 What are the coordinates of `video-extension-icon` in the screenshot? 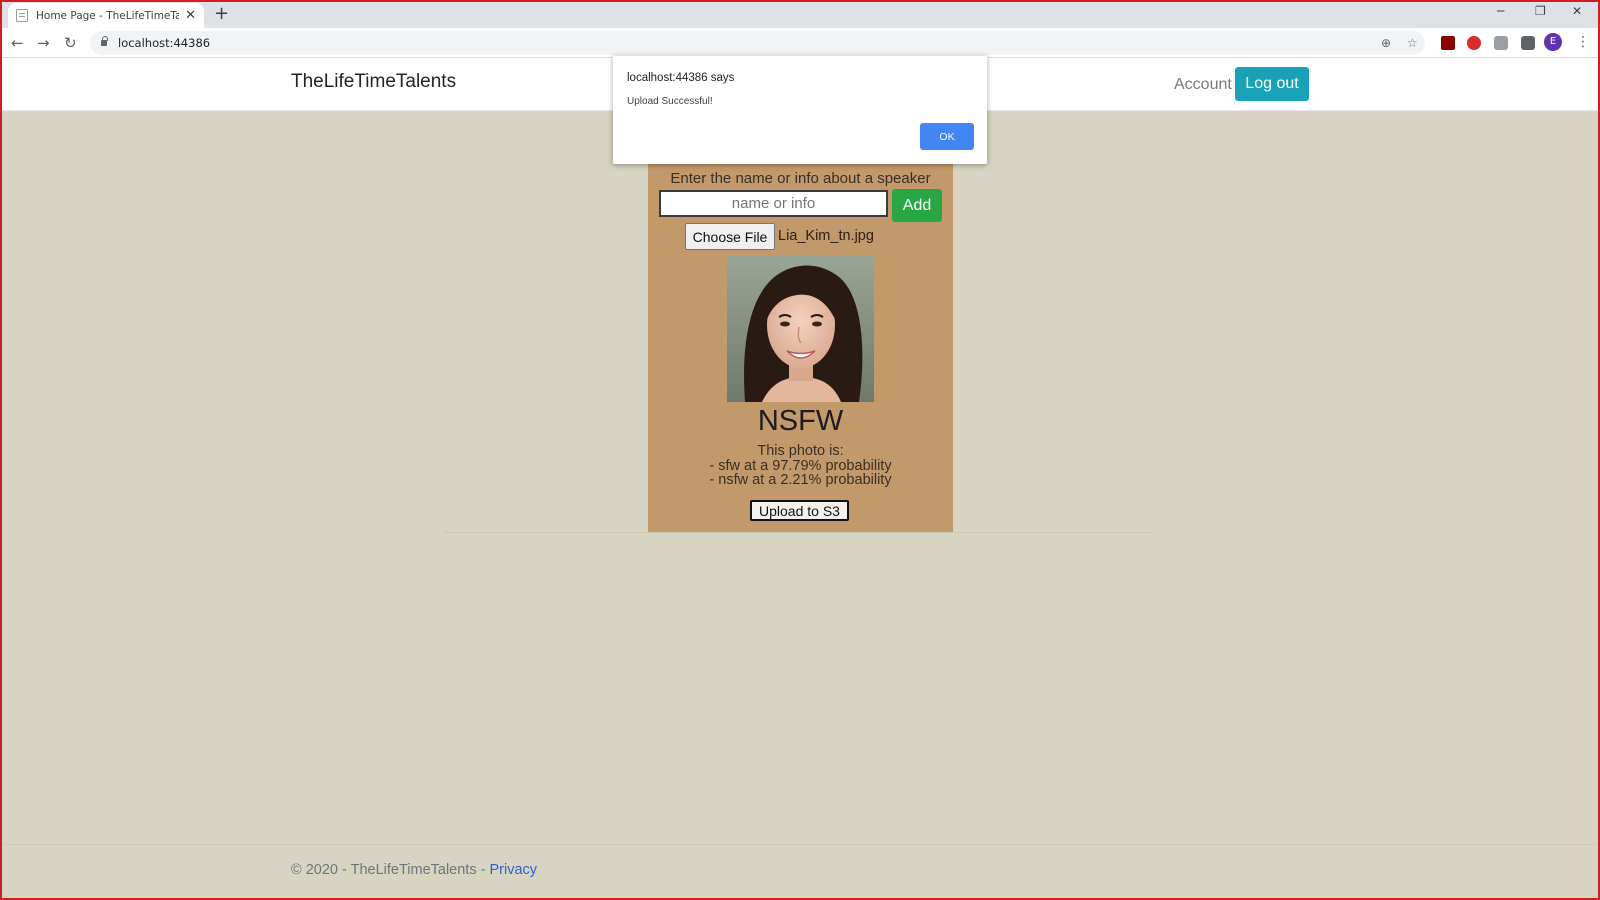 It's located at (1474, 43).